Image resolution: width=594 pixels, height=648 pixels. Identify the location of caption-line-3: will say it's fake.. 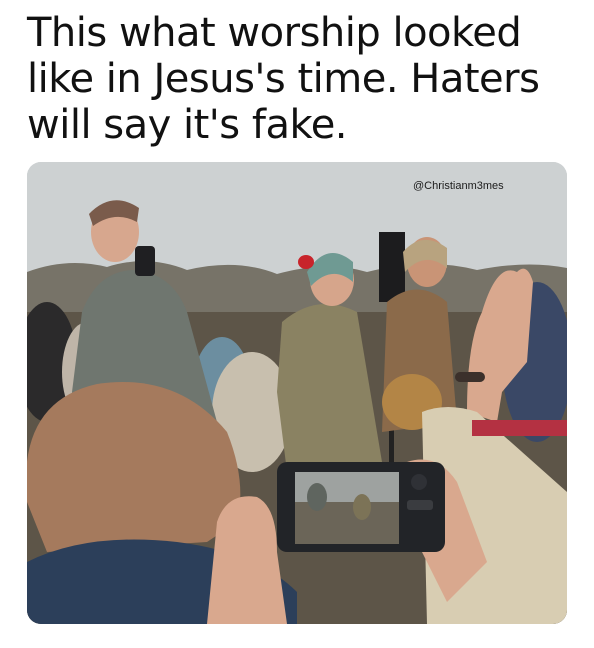
(187, 125).